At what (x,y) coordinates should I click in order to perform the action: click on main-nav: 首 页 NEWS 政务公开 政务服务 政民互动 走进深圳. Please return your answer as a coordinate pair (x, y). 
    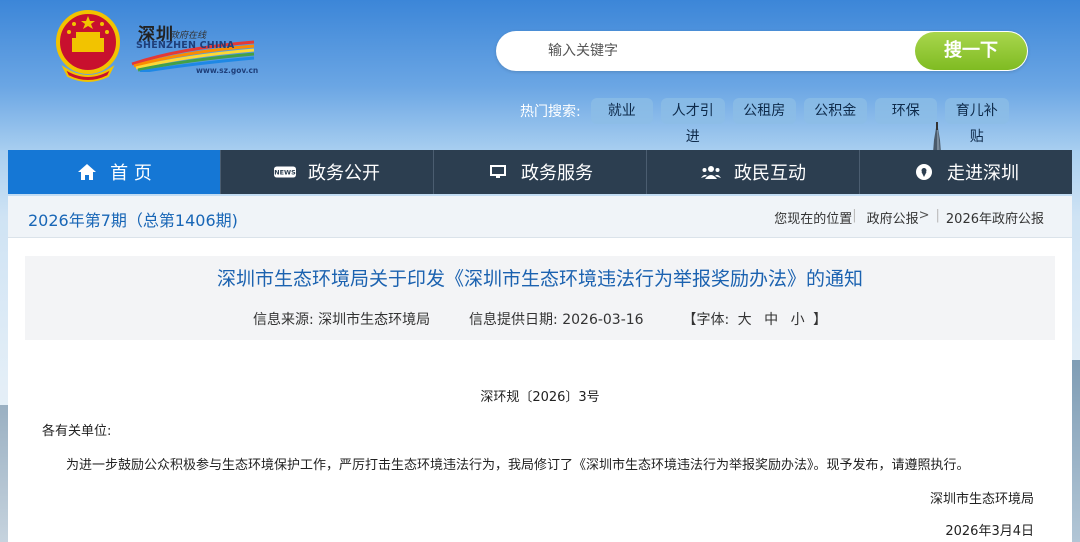
    Looking at the image, I should click on (540, 172).